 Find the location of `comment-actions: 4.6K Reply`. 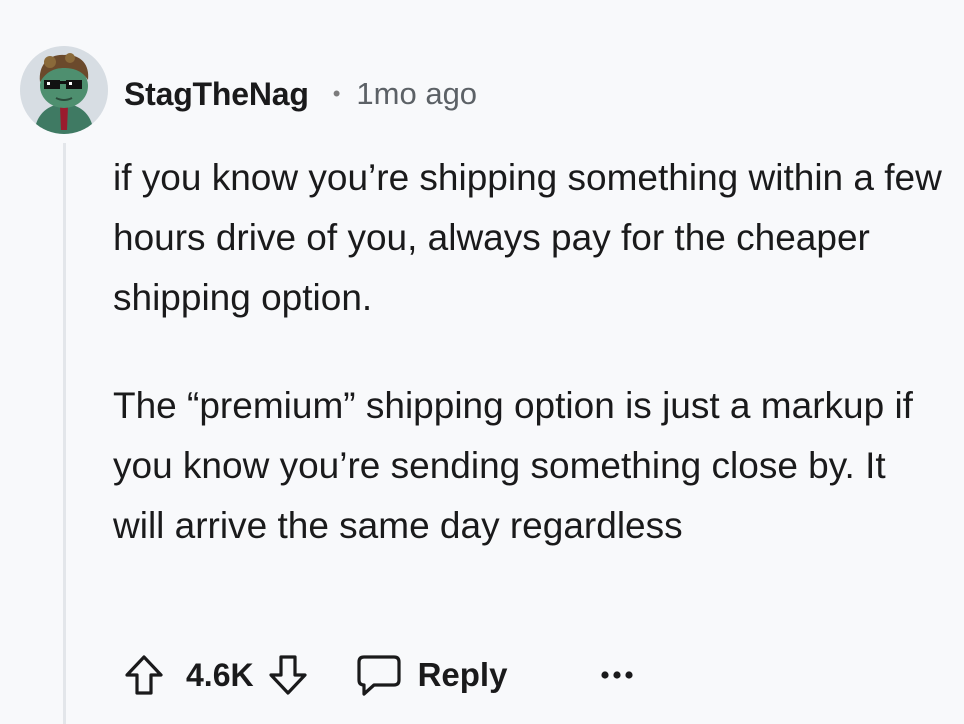

comment-actions: 4.6K Reply is located at coordinates (380, 675).